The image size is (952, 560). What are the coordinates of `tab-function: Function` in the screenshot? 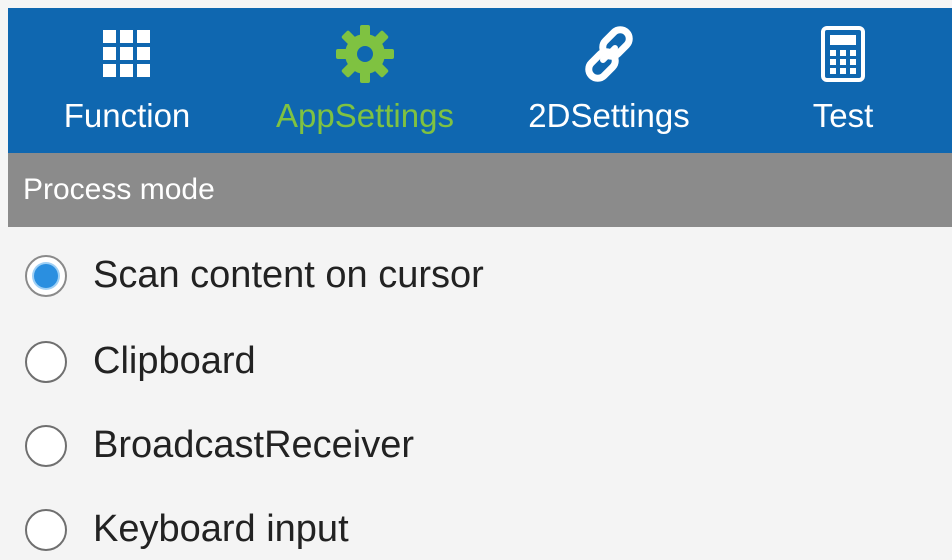 It's located at (127, 80).